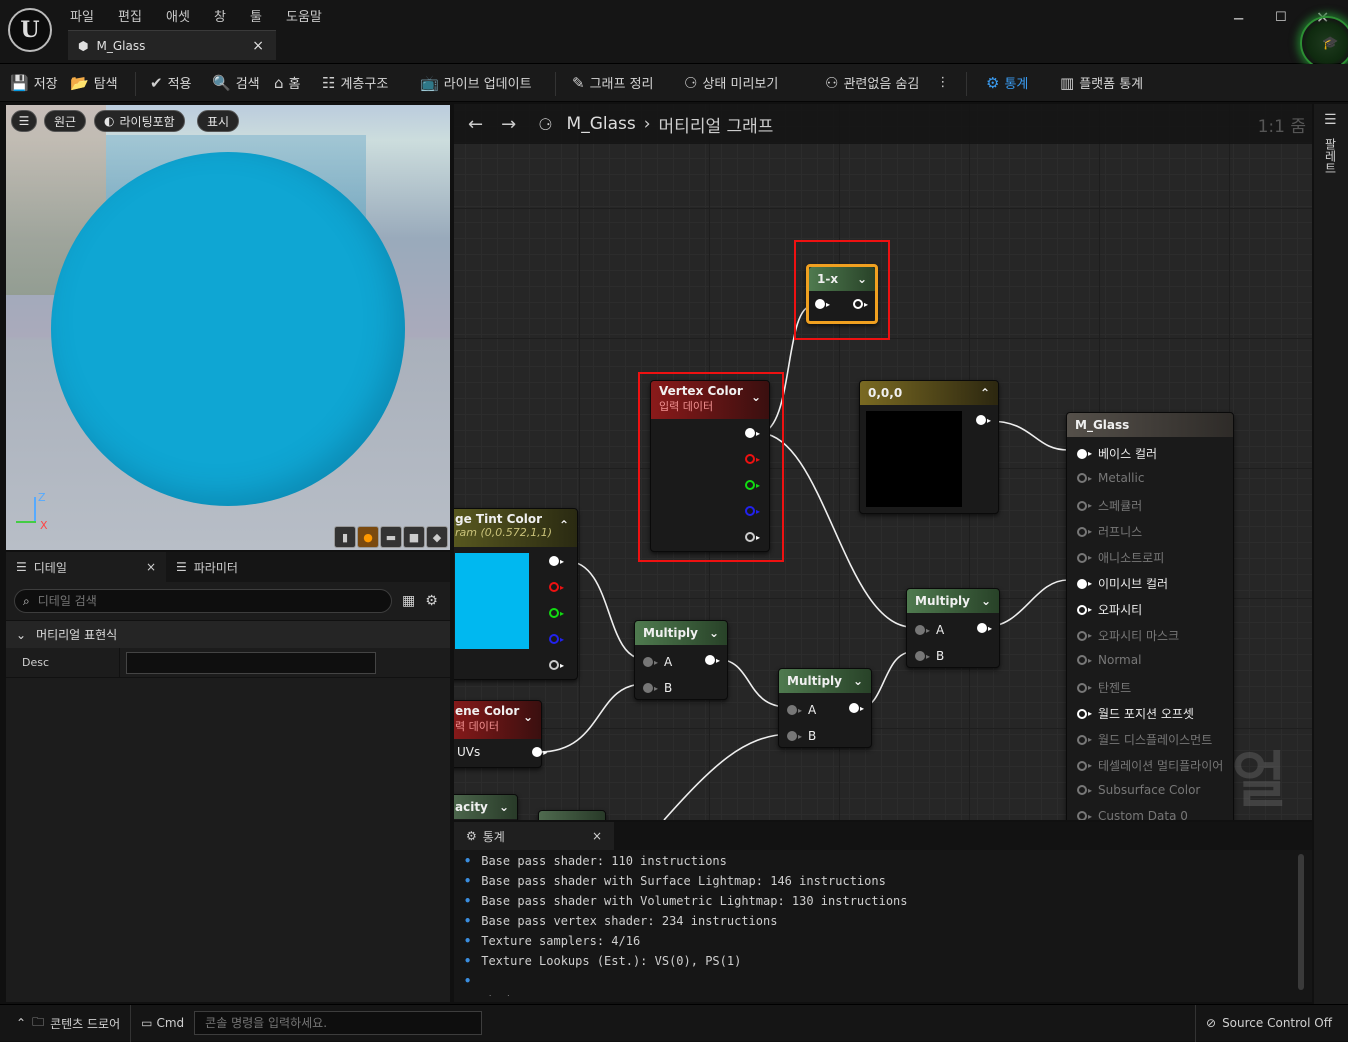 Image resolution: width=1348 pixels, height=1042 pixels. Describe the element at coordinates (1238, 19) in the screenshot. I see `minimize-button: ─` at that location.